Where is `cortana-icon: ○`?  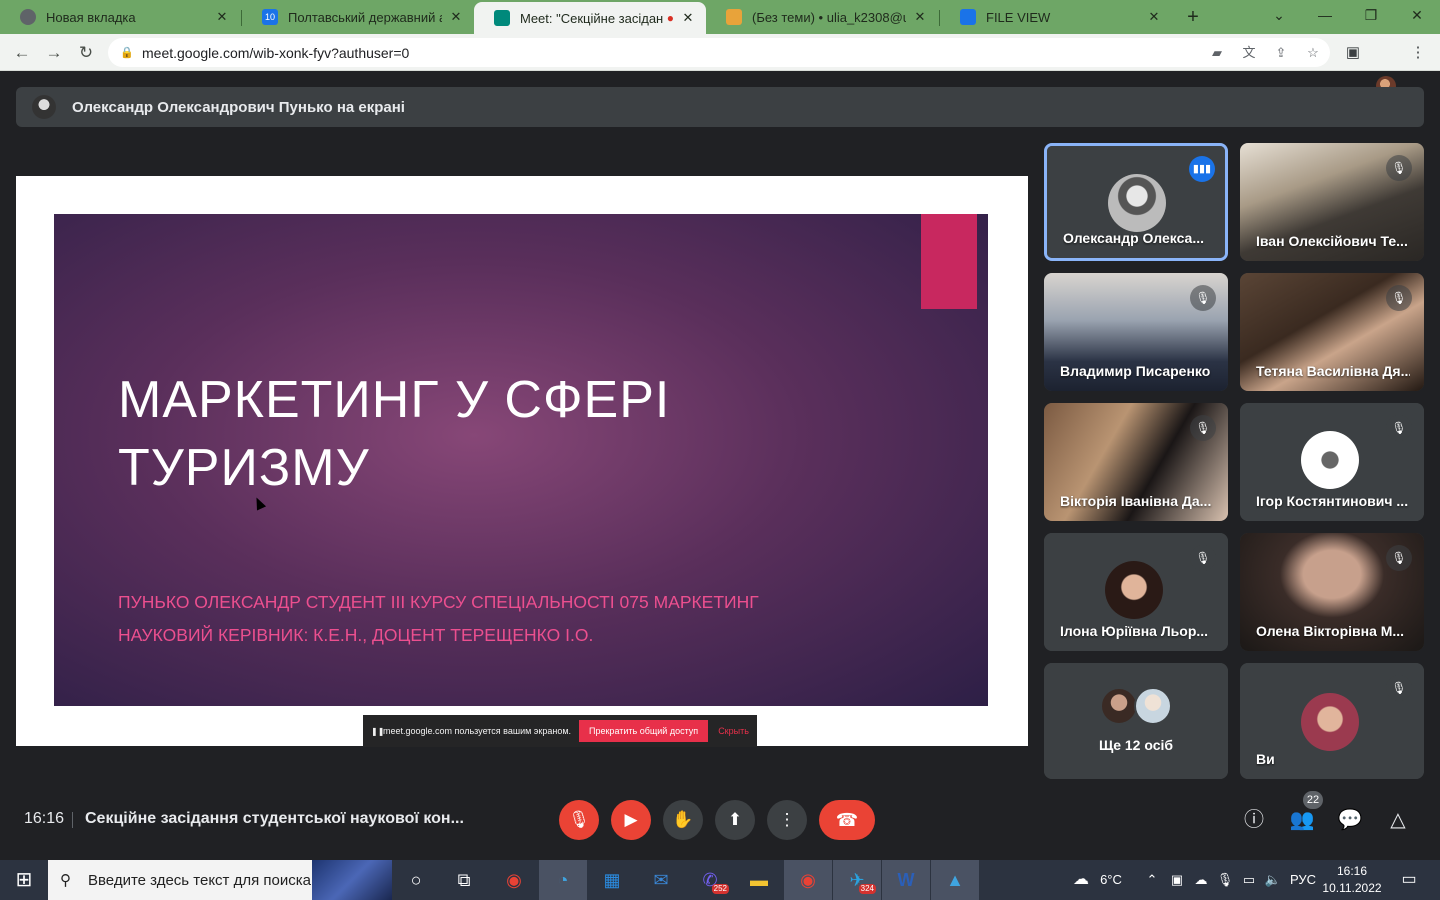 cortana-icon: ○ is located at coordinates (416, 880).